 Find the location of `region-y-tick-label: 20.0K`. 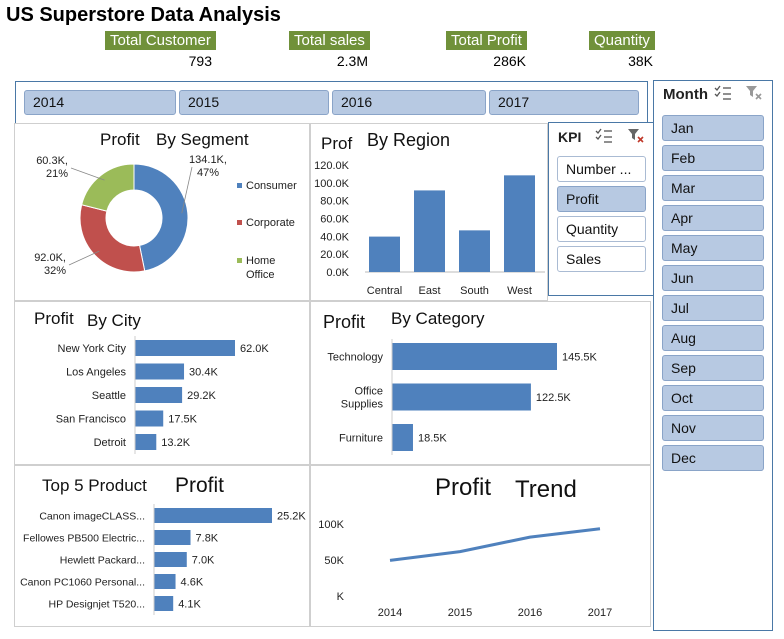

region-y-tick-label: 20.0K is located at coordinates (334, 255).